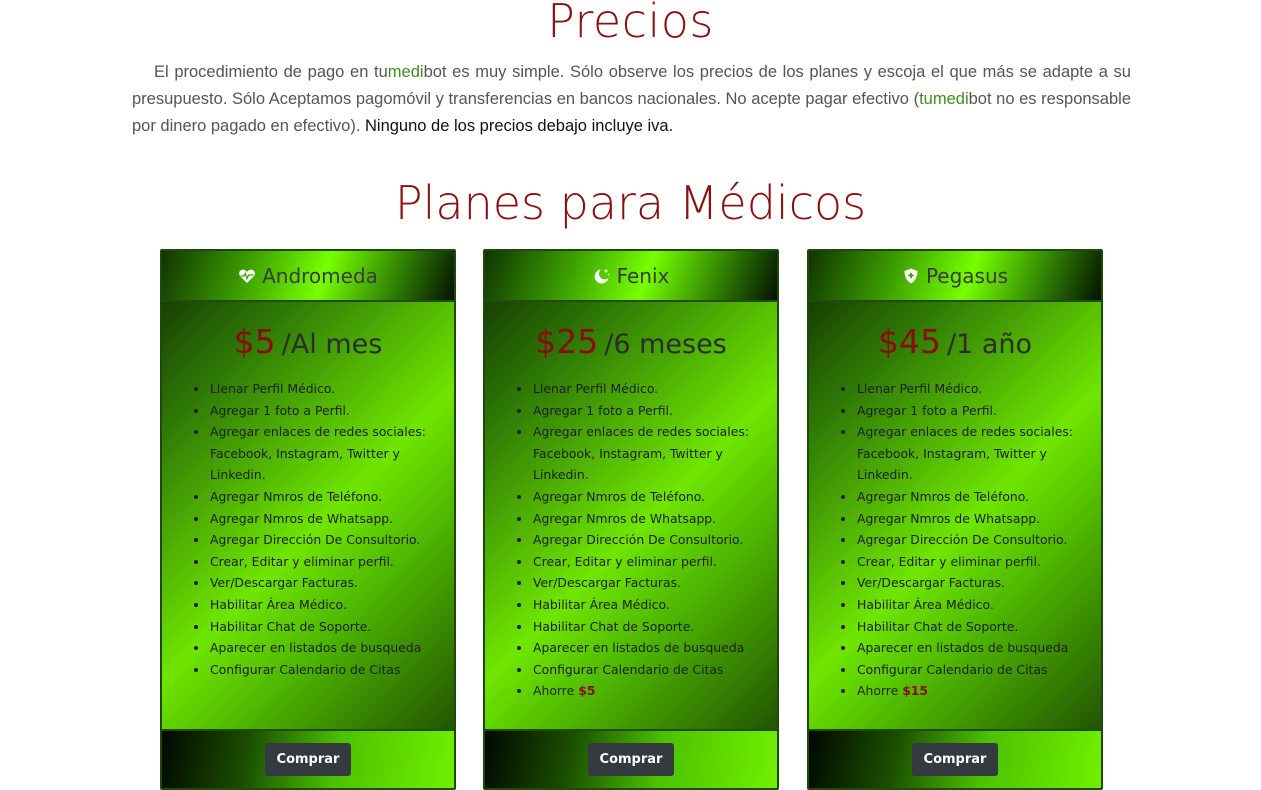  What do you see at coordinates (567, 341) in the screenshot?
I see `price-amount: $25` at bounding box center [567, 341].